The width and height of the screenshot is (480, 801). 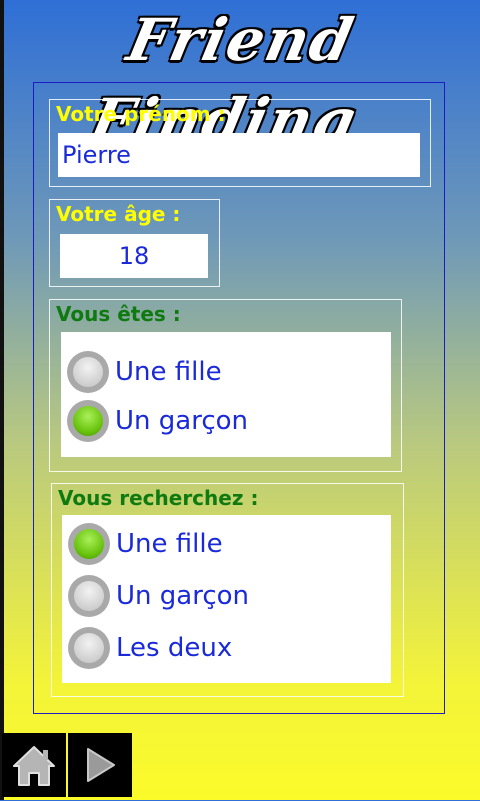 I want to click on play-arrow-icon, so click(x=101, y=765).